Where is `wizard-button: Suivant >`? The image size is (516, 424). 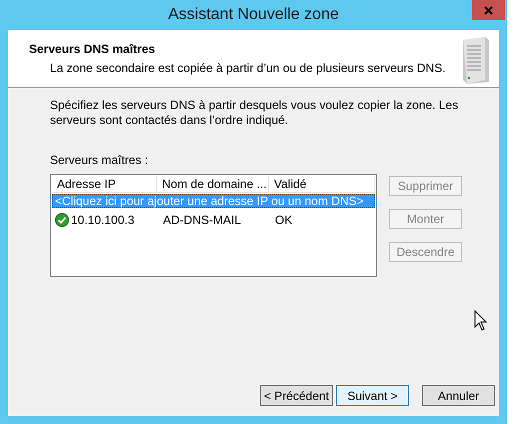 wizard-button: Suivant > is located at coordinates (372, 395).